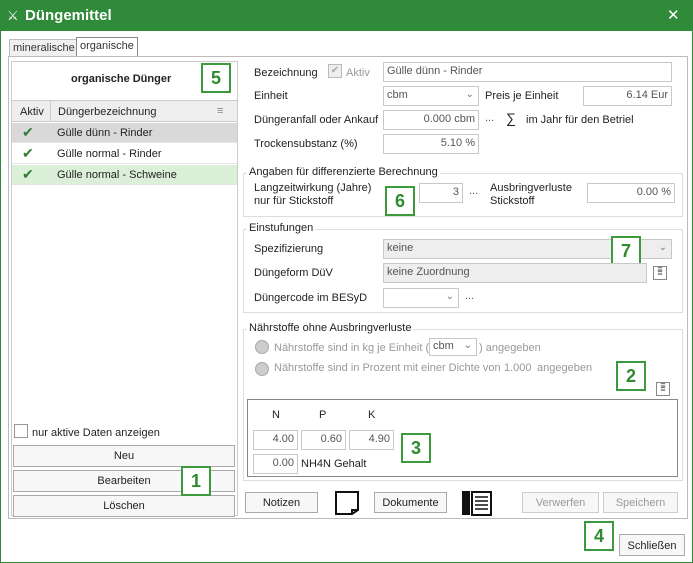  I want to click on preis-label: Preis je Einheit, so click(522, 96).